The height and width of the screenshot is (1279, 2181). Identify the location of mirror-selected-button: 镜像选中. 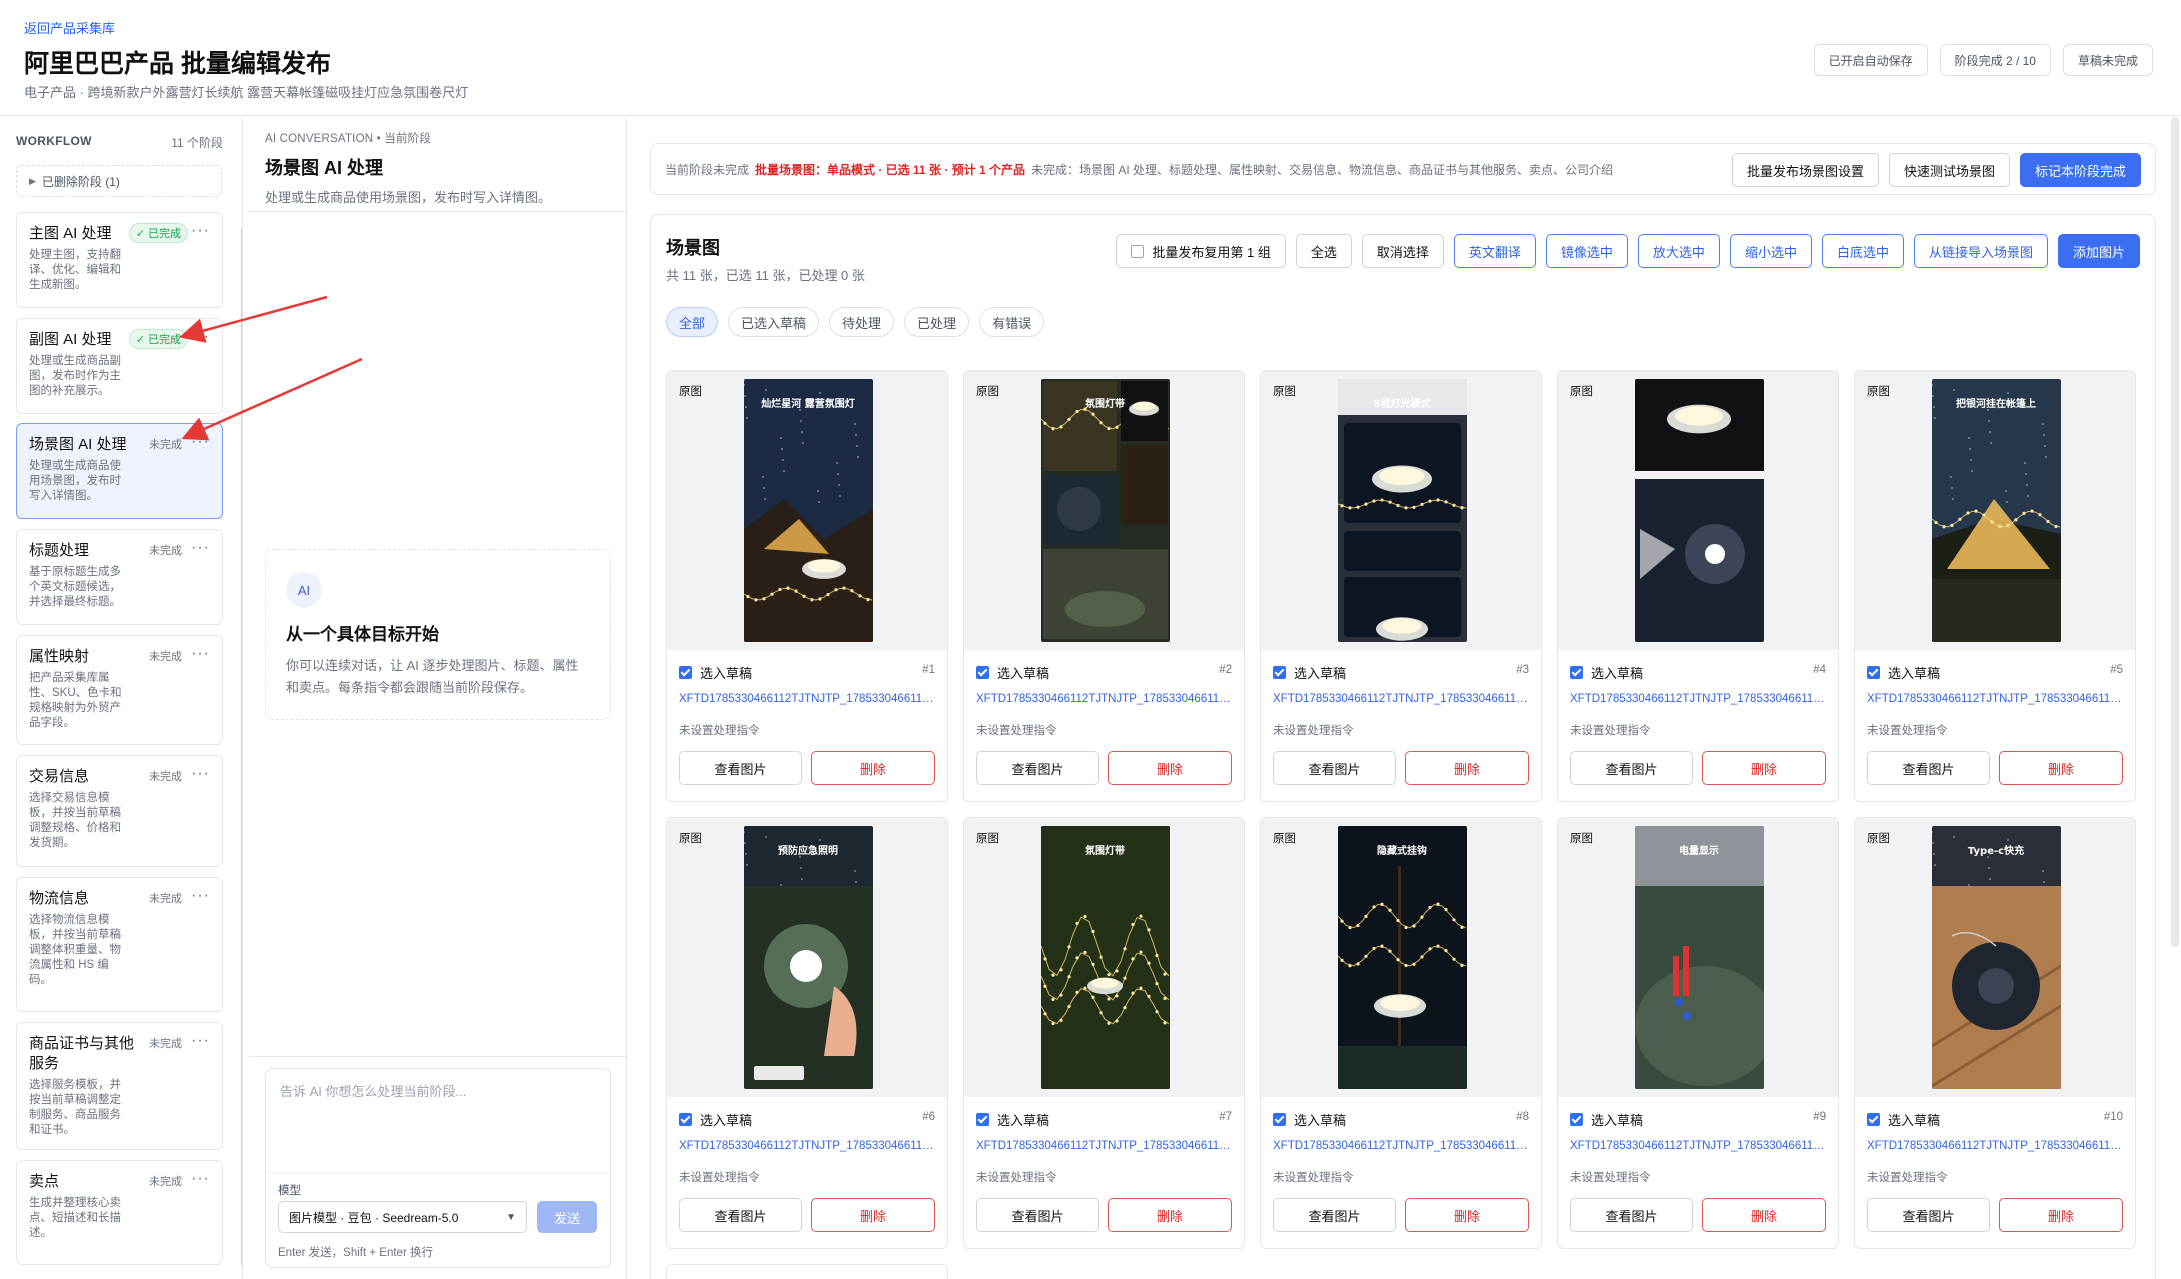
(1586, 251).